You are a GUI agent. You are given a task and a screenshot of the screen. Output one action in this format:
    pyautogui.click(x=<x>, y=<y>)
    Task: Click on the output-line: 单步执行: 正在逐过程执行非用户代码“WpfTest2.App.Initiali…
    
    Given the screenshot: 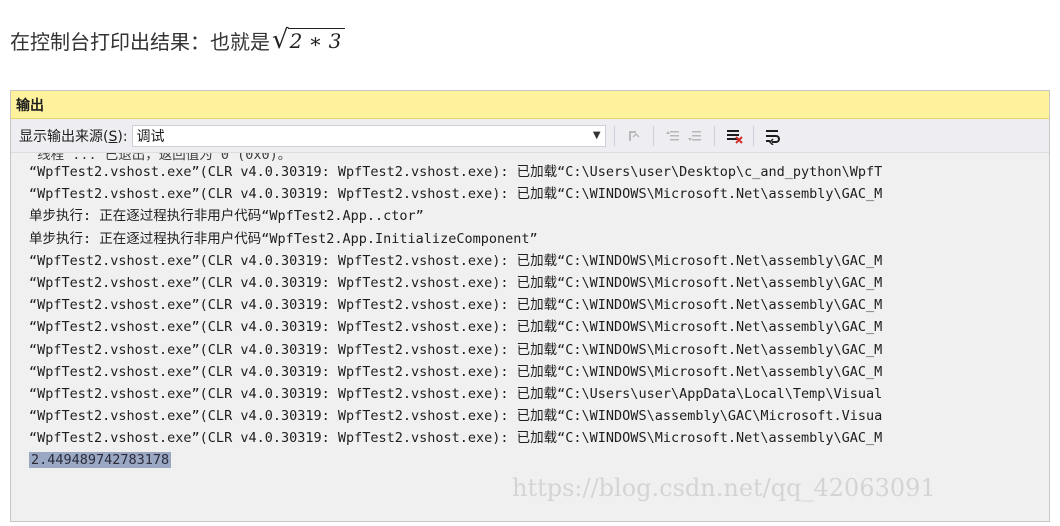 What is the action you would take?
    pyautogui.click(x=283, y=238)
    